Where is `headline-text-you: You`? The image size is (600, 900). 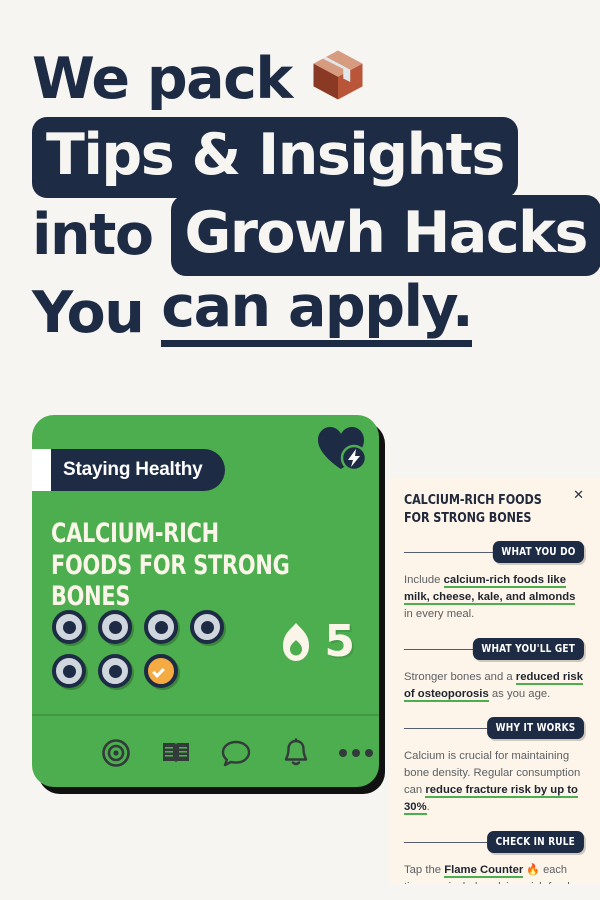
headline-text-you: You is located at coordinates (88, 312).